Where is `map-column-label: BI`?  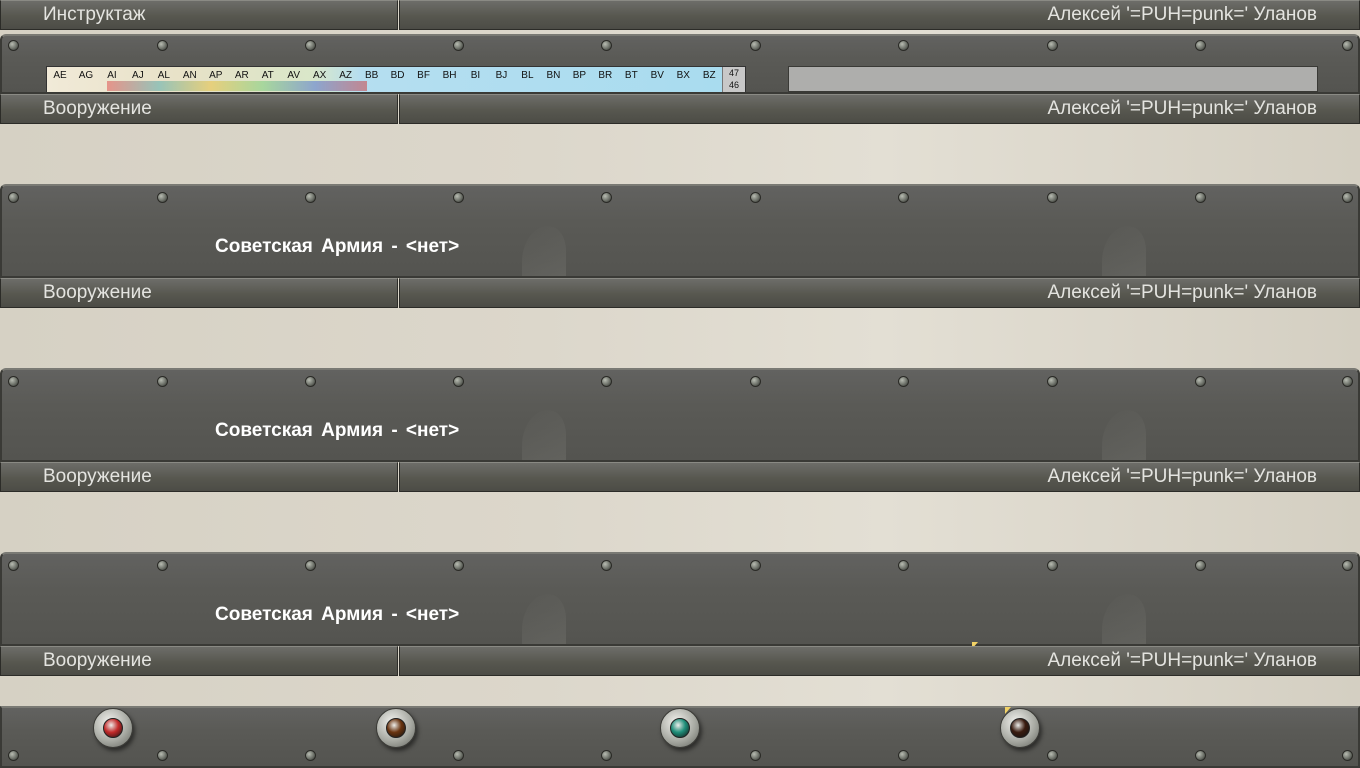
map-column-label: BI is located at coordinates (475, 75).